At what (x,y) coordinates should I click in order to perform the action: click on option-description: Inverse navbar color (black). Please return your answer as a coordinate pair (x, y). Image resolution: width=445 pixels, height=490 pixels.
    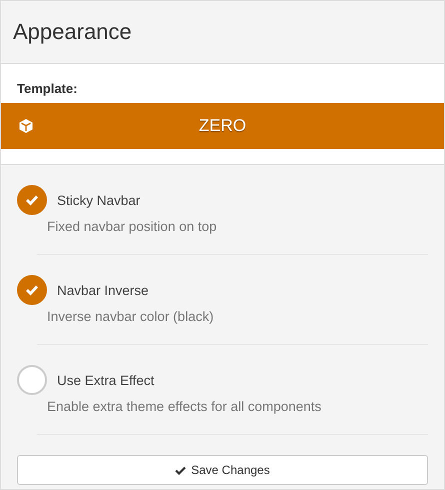
    Looking at the image, I should click on (131, 316).